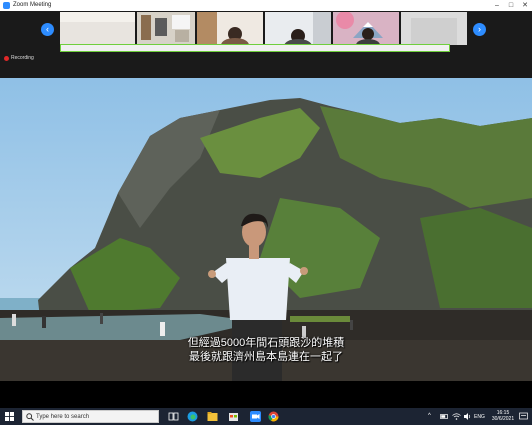 The image size is (532, 425). What do you see at coordinates (273, 416) in the screenshot?
I see `chrome-icon` at bounding box center [273, 416].